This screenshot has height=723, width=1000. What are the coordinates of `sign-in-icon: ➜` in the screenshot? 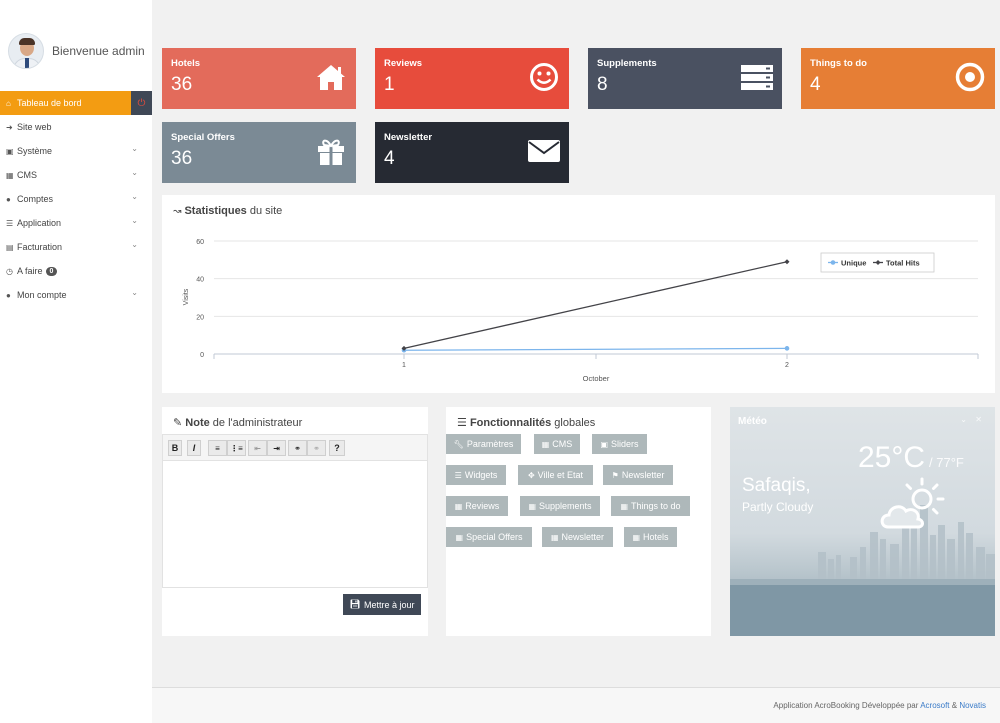 It's located at (9, 127).